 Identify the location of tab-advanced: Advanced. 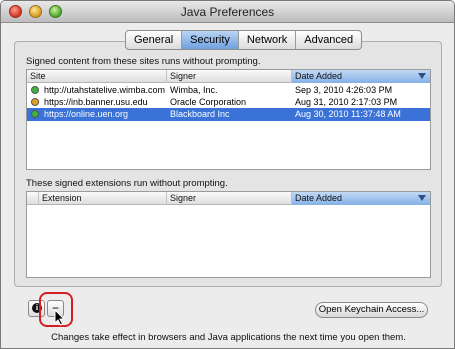
(328, 40).